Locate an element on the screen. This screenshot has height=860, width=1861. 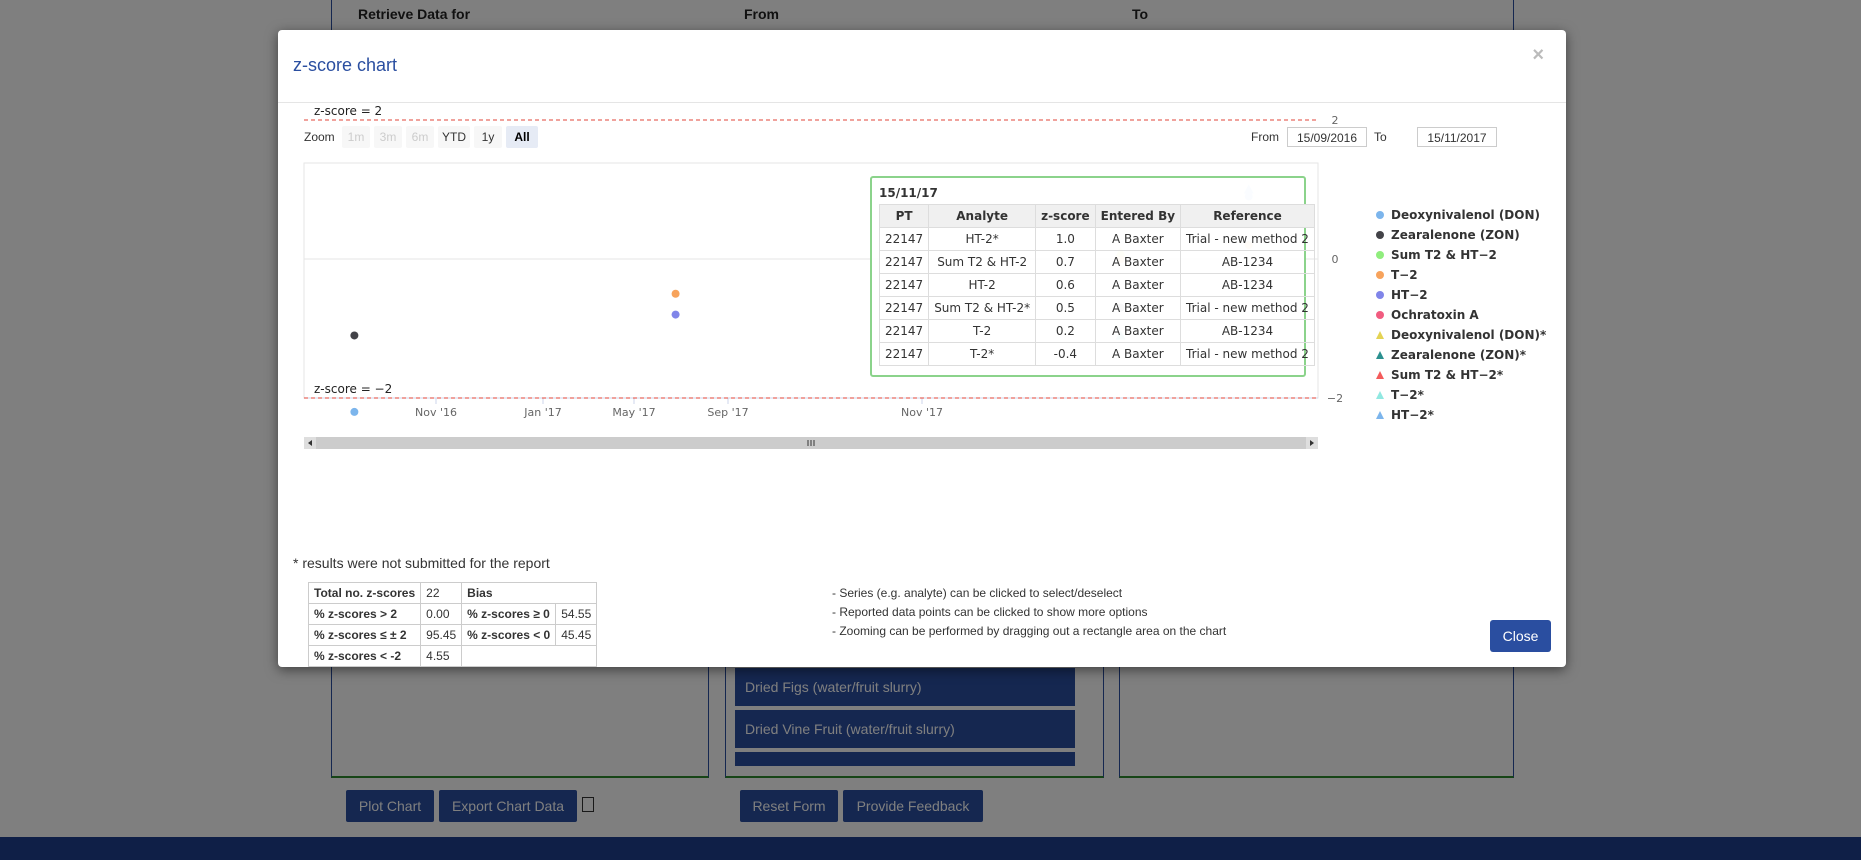
legend-item: Ochratoxin A is located at coordinates (1459, 315).